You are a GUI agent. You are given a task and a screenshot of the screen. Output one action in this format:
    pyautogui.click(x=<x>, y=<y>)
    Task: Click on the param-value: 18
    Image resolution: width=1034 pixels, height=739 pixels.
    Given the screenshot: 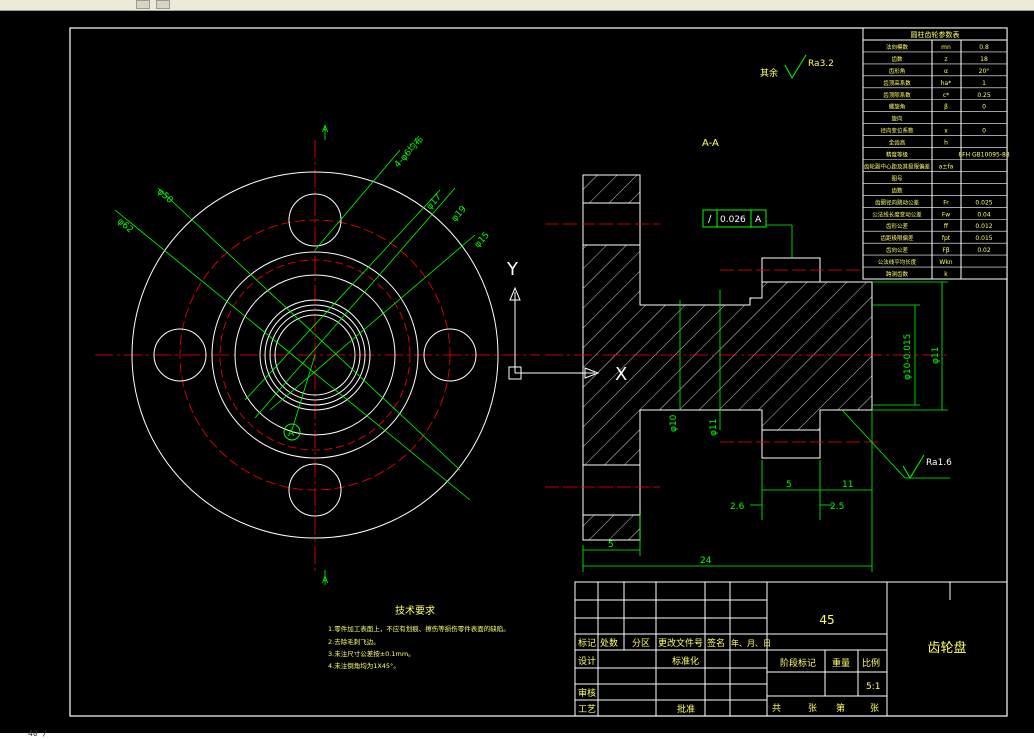 What is the action you would take?
    pyautogui.click(x=984, y=59)
    